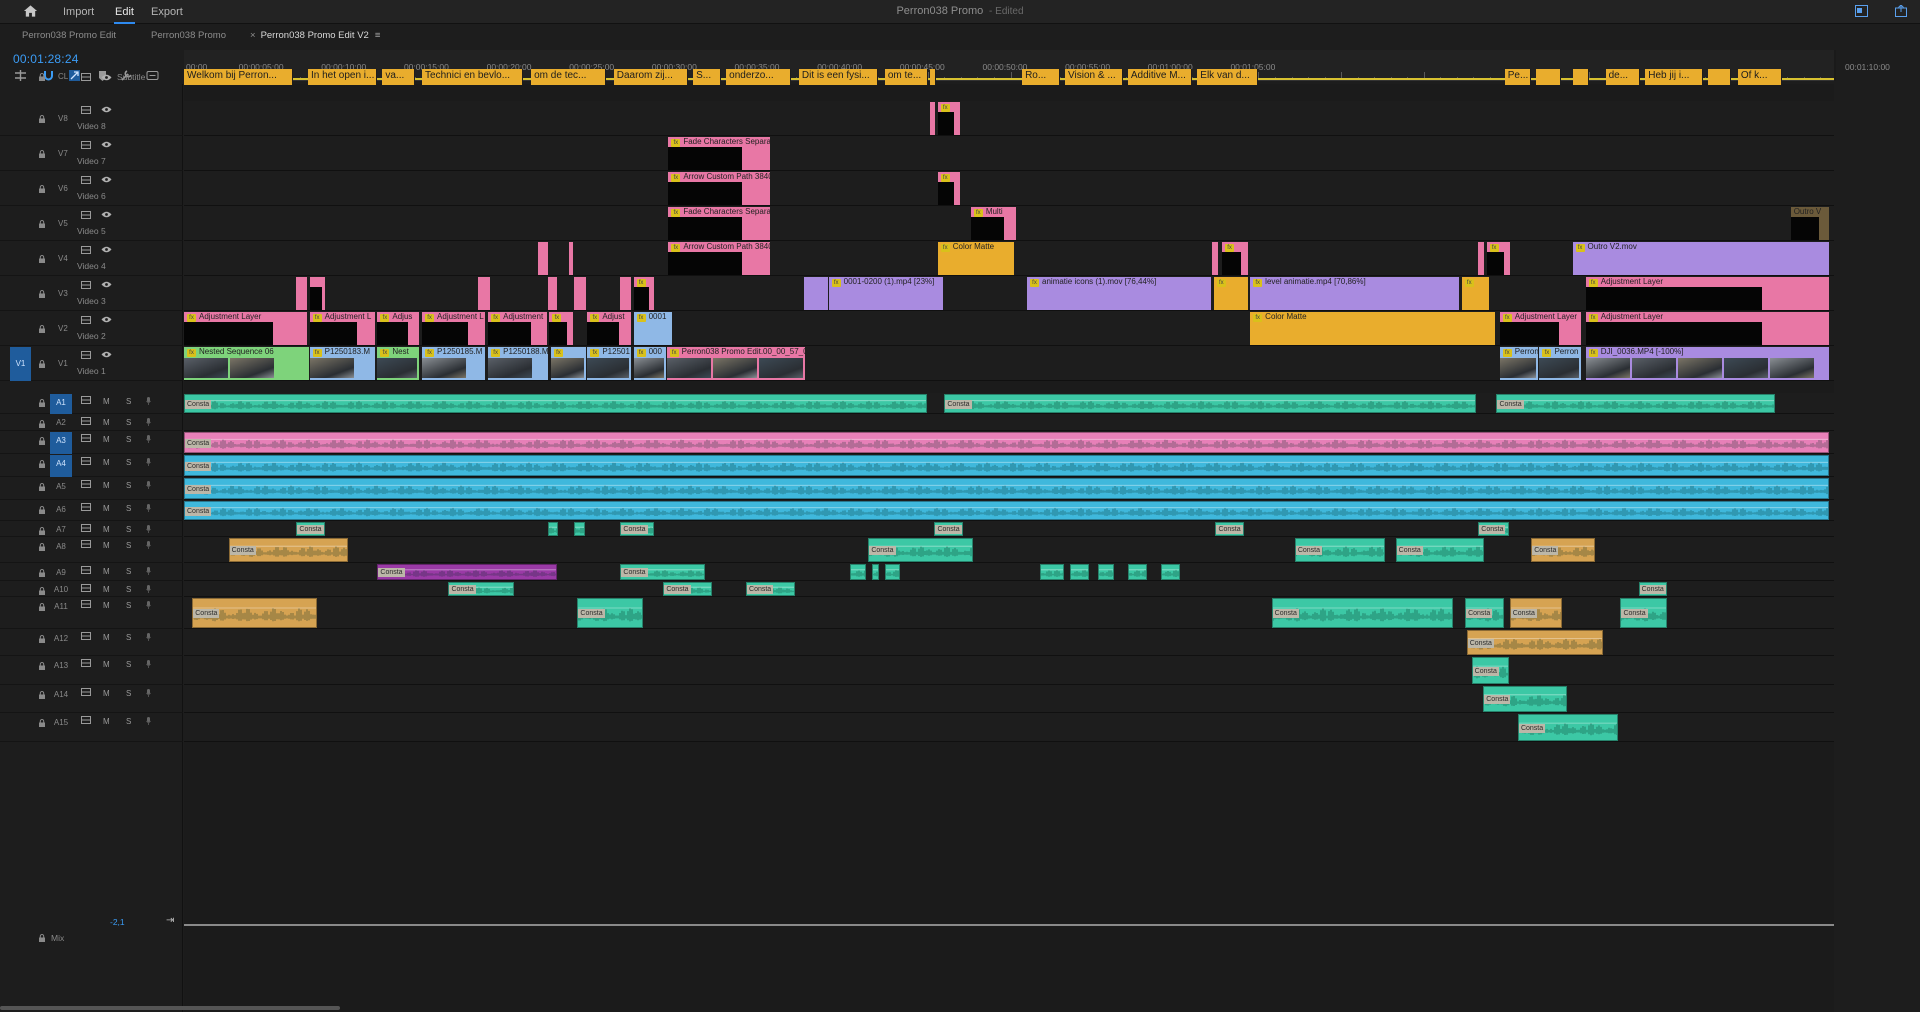  I want to click on video-clip: fx 0001-0200 (1).mp4 [23%], so click(886, 293).